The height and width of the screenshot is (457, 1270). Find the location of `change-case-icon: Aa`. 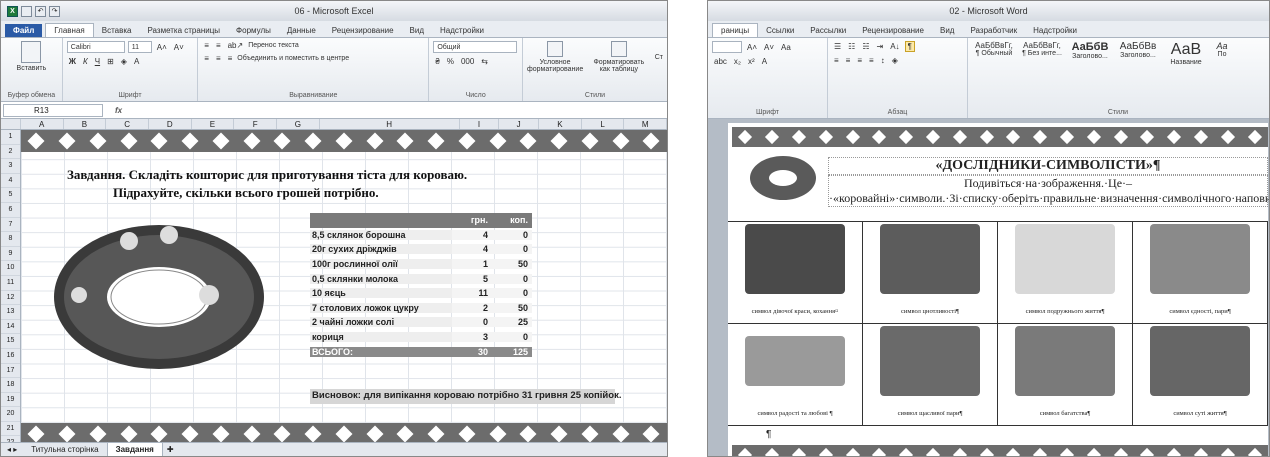

change-case-icon: Aa is located at coordinates (786, 47).